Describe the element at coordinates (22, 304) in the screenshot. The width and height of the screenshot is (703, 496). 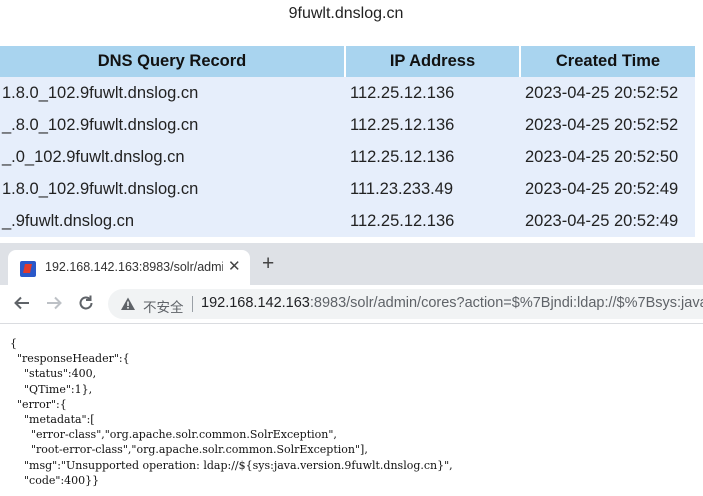
I see `back-arrow-icon` at that location.